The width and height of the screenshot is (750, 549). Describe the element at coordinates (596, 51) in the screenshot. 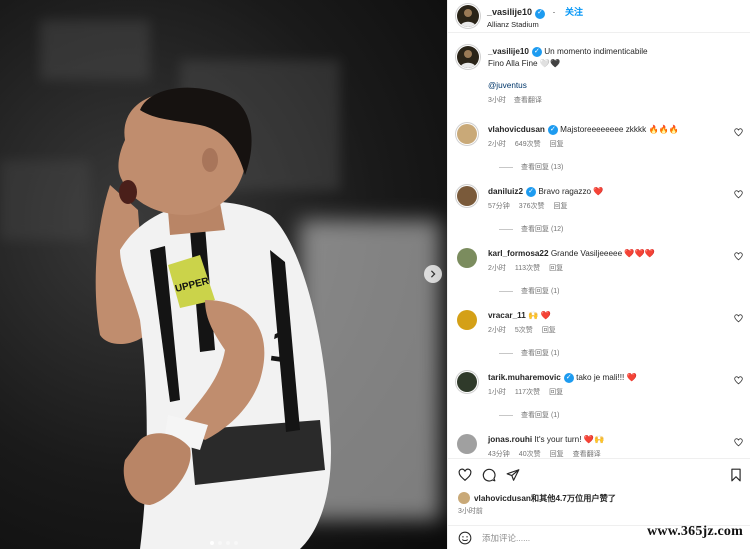

I see `caption-text: Un momento indimenticabile` at that location.